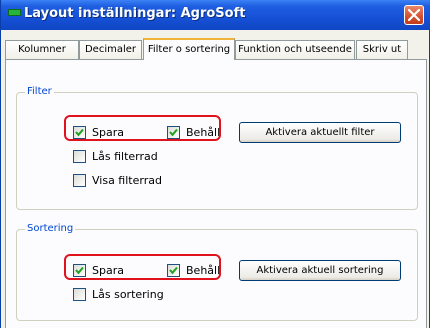 The width and height of the screenshot is (430, 328). Describe the element at coordinates (14, 12) in the screenshot. I see `app-icon` at that location.